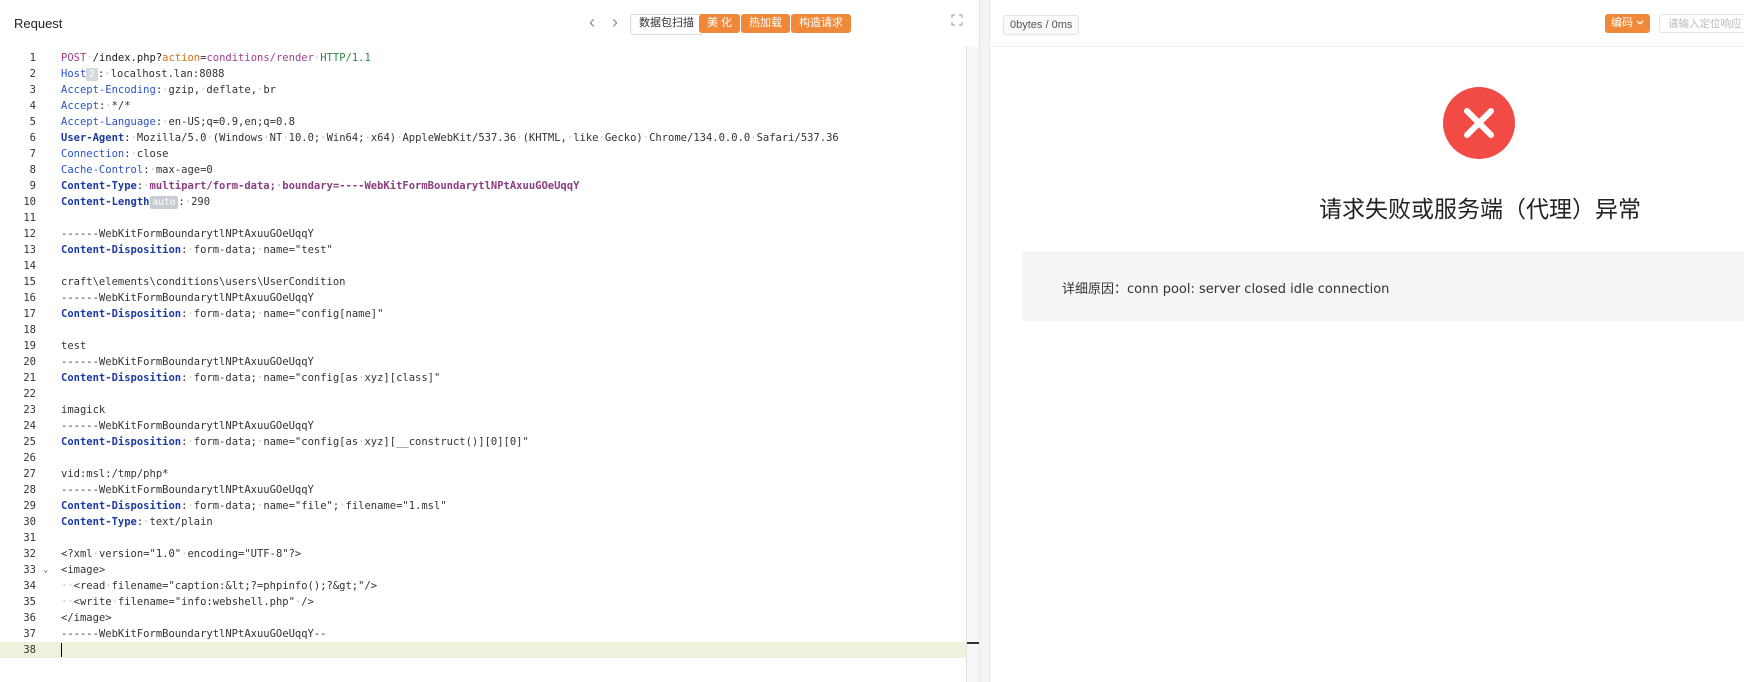 The height and width of the screenshot is (682, 1744). What do you see at coordinates (1622, 23) in the screenshot?
I see `encoding-label: 编码` at bounding box center [1622, 23].